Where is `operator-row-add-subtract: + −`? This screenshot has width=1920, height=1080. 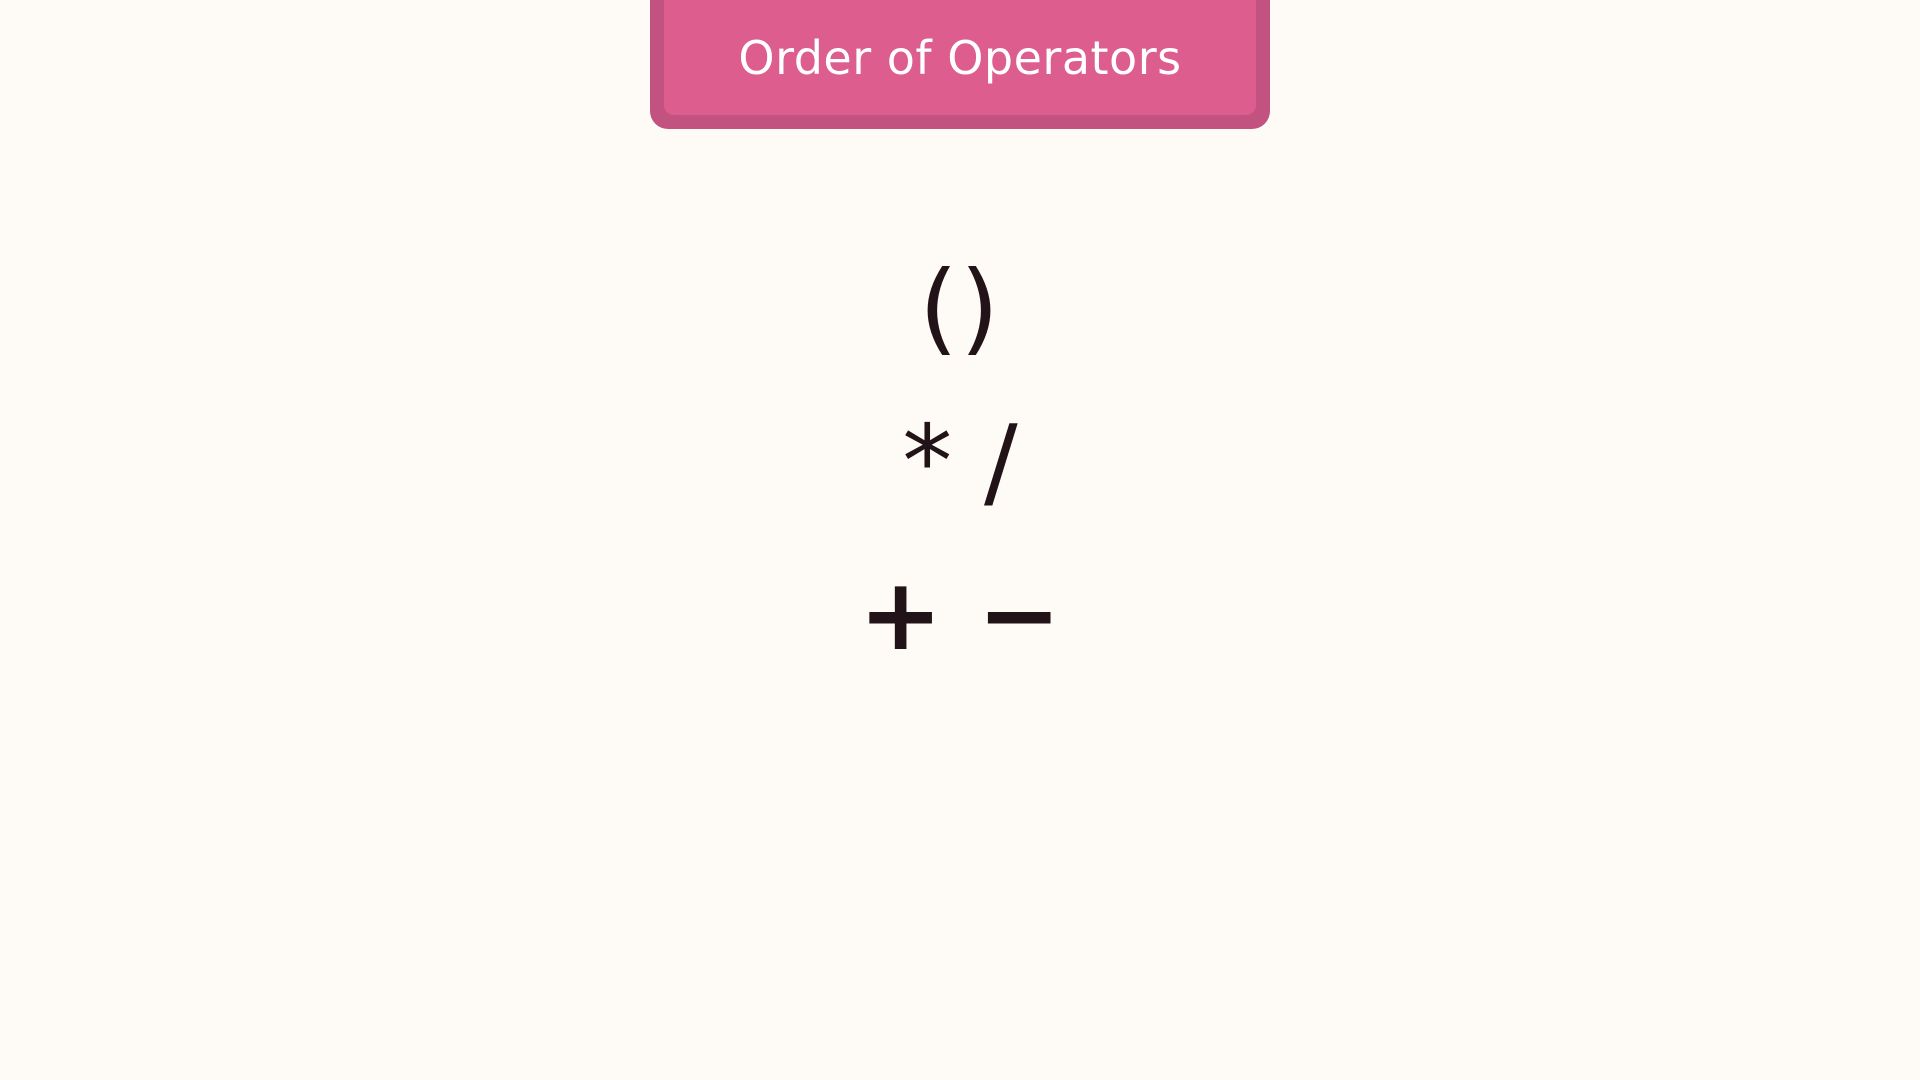 operator-row-add-subtract: + − is located at coordinates (960, 614).